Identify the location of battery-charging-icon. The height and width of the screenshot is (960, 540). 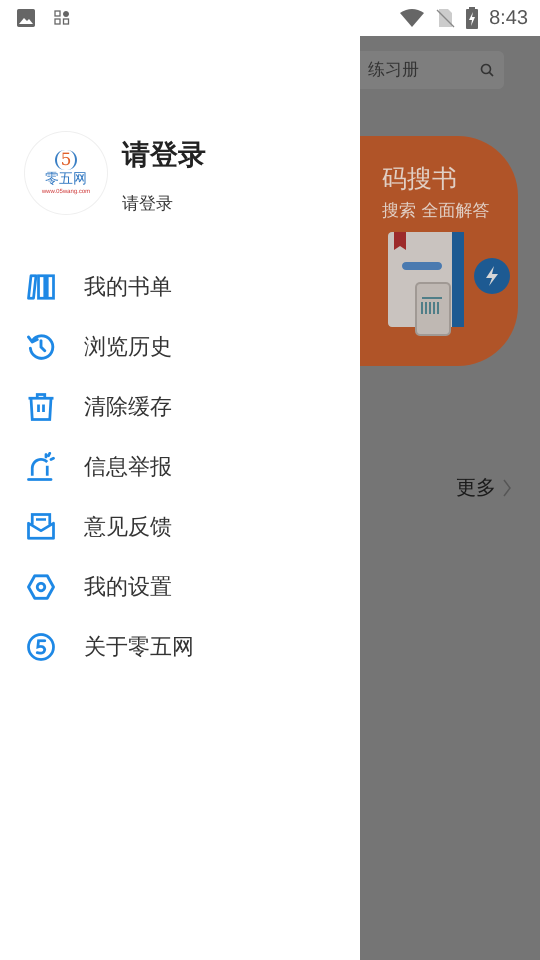
(472, 18).